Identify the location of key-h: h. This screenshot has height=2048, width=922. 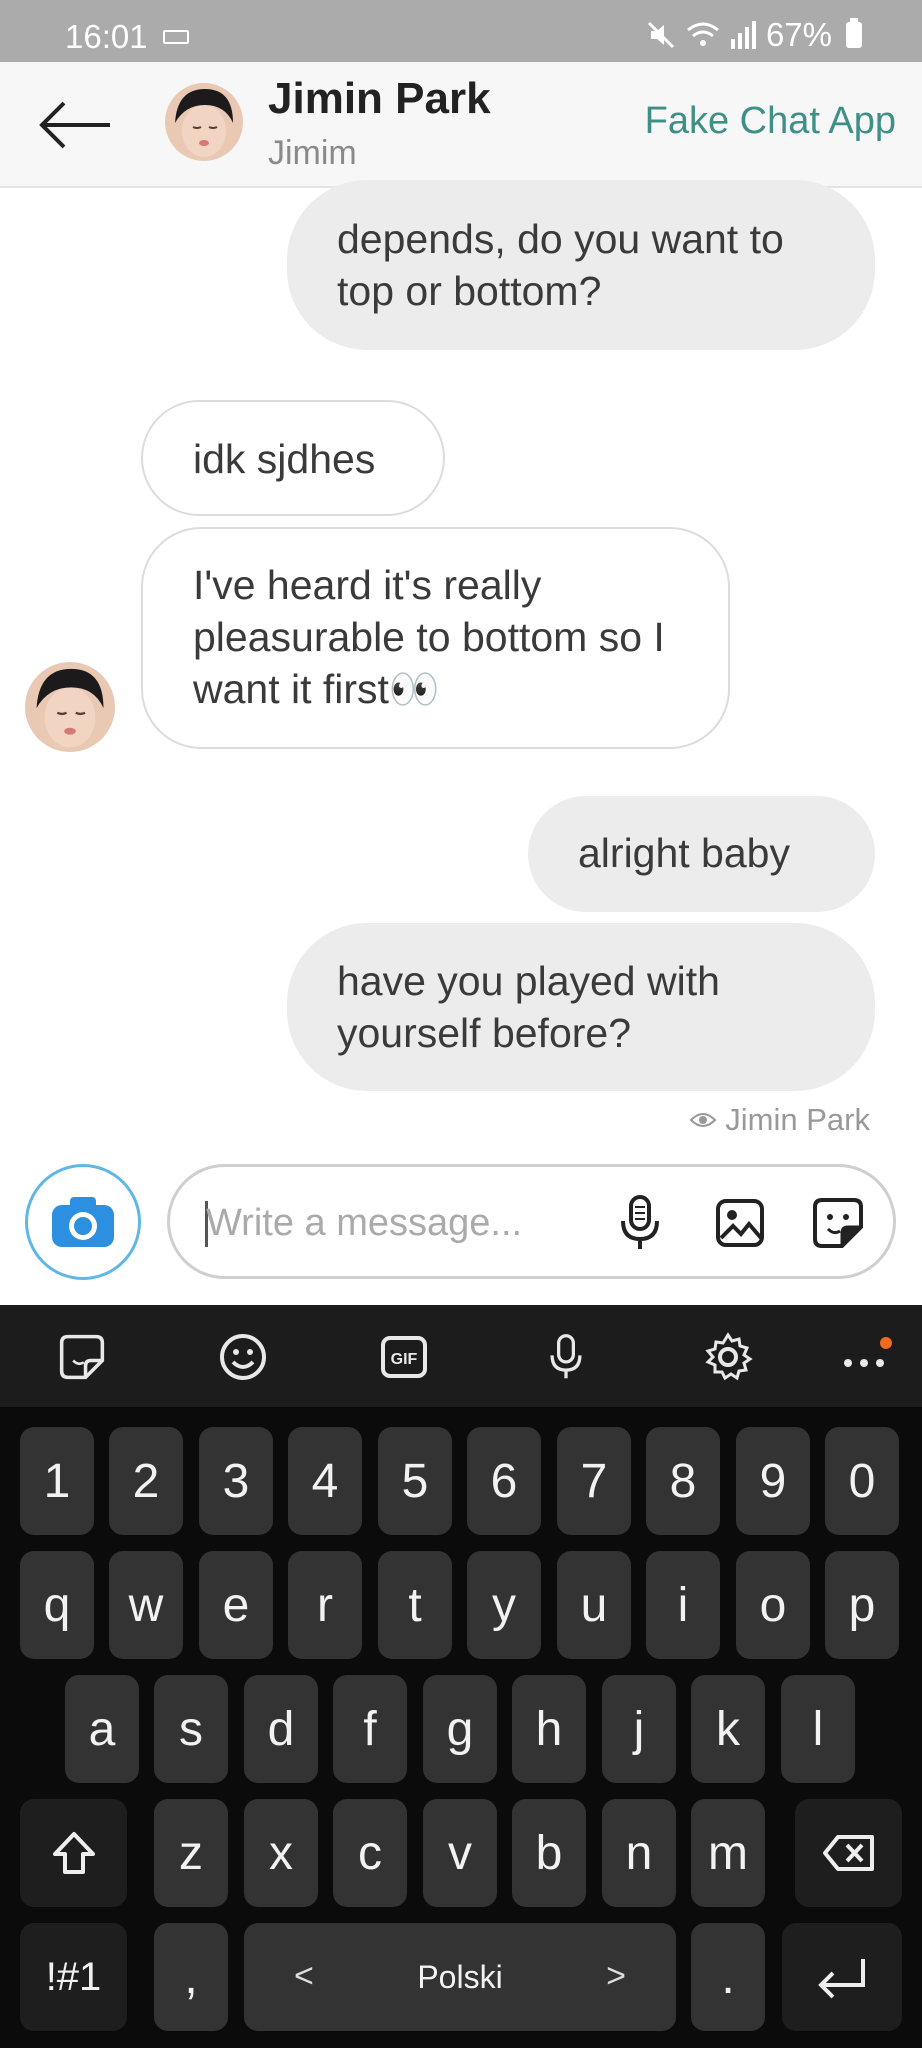
(549, 1729).